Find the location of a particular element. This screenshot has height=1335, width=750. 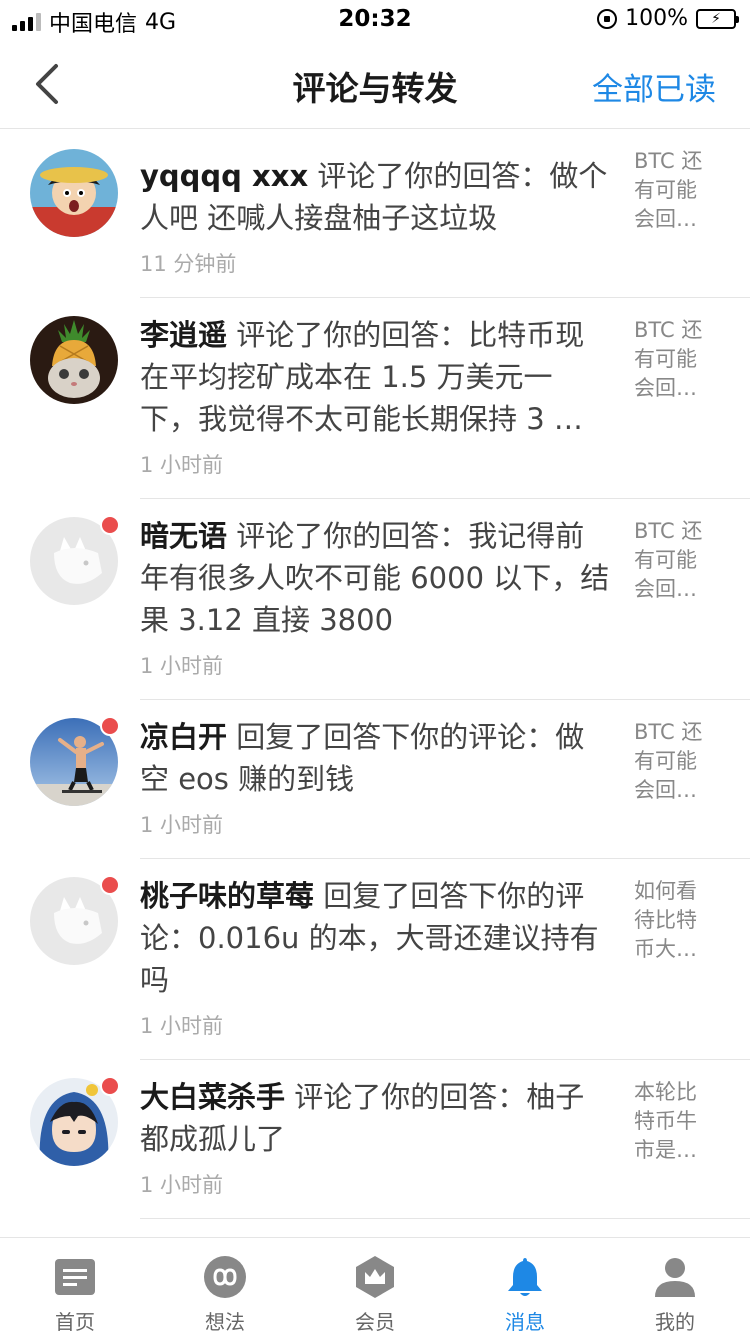

user-name: 暗无语 is located at coordinates (183, 536).